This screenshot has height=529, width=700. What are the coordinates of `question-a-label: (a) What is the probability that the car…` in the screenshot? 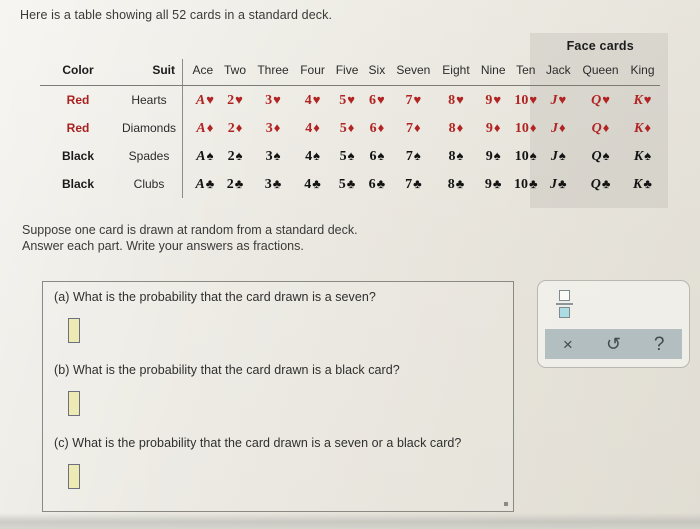 It's located at (215, 297).